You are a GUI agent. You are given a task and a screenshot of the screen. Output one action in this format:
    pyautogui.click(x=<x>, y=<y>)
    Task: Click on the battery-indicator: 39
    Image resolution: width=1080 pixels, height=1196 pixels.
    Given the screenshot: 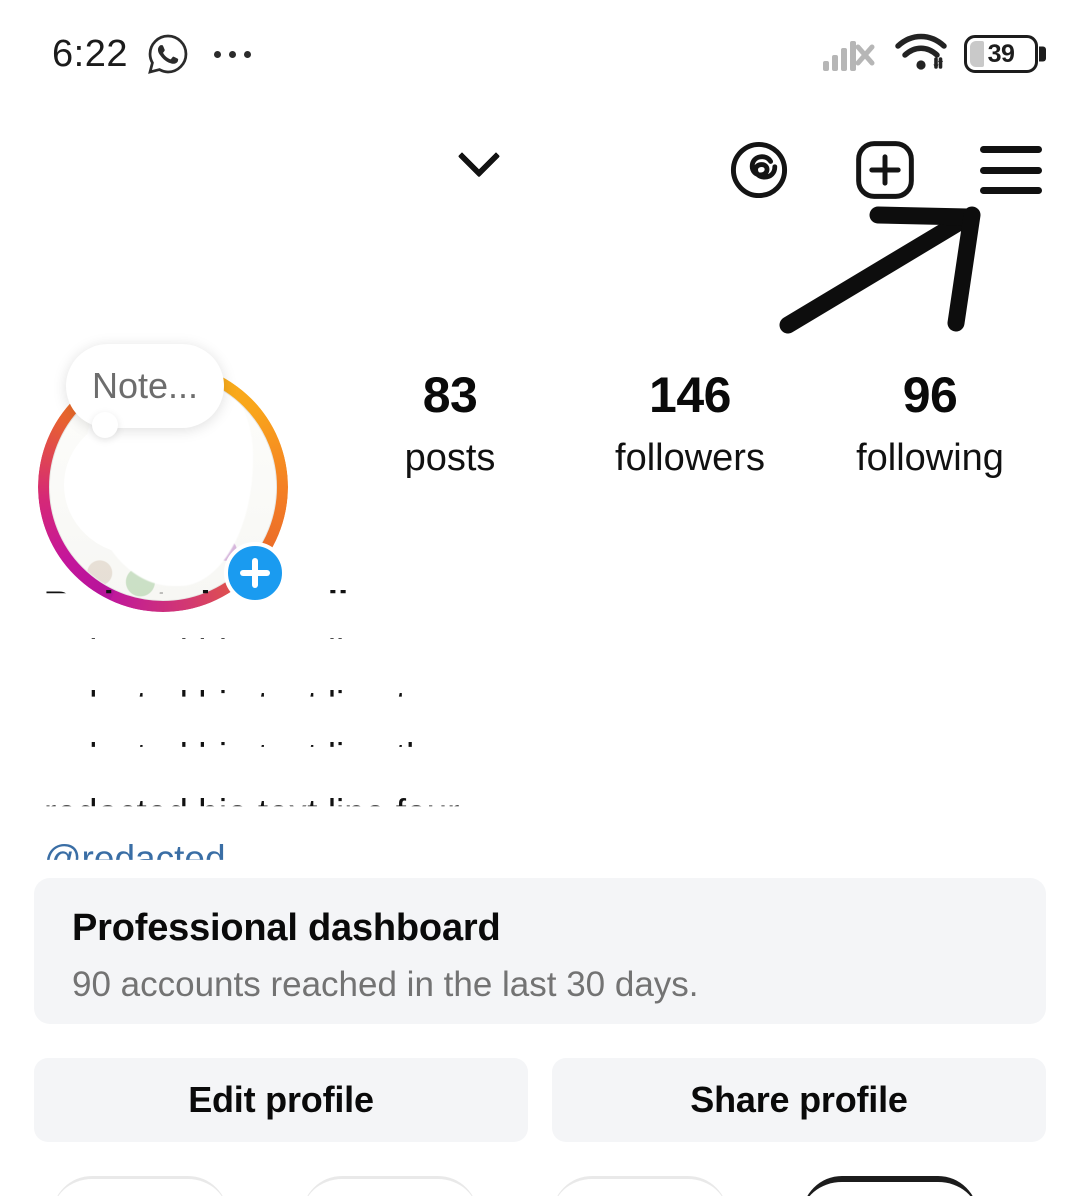 What is the action you would take?
    pyautogui.click(x=1001, y=54)
    